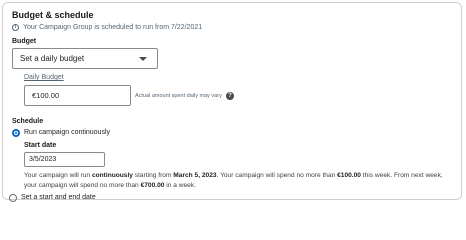 This screenshot has height=240, width=466. What do you see at coordinates (58, 175) in the screenshot?
I see `summary-text-1: Your campaign will run` at bounding box center [58, 175].